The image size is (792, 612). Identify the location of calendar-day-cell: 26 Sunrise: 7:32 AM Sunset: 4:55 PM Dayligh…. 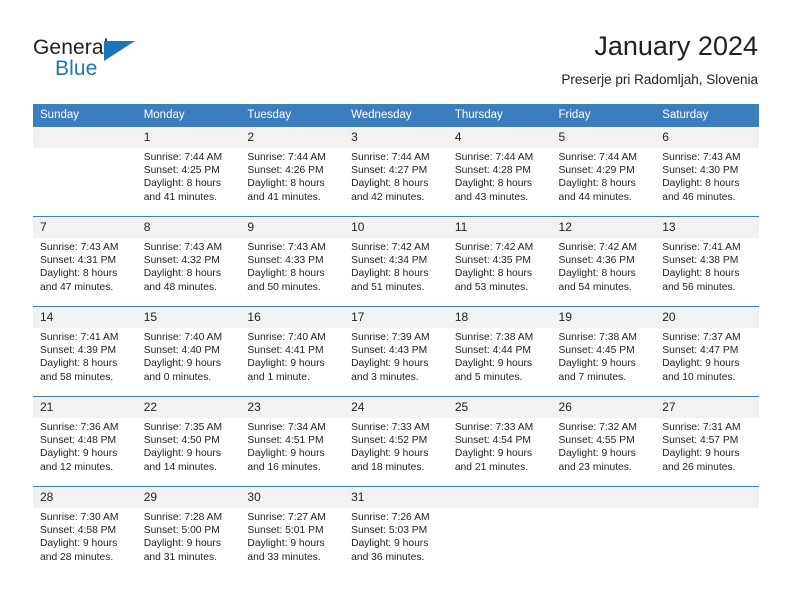
(603, 441).